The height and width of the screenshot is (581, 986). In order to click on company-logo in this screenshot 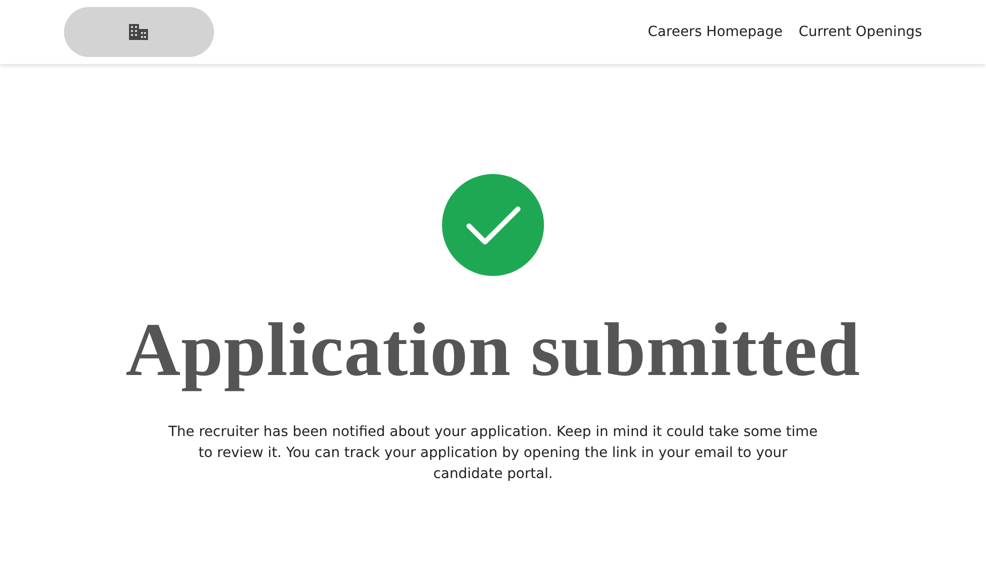, I will do `click(139, 32)`.